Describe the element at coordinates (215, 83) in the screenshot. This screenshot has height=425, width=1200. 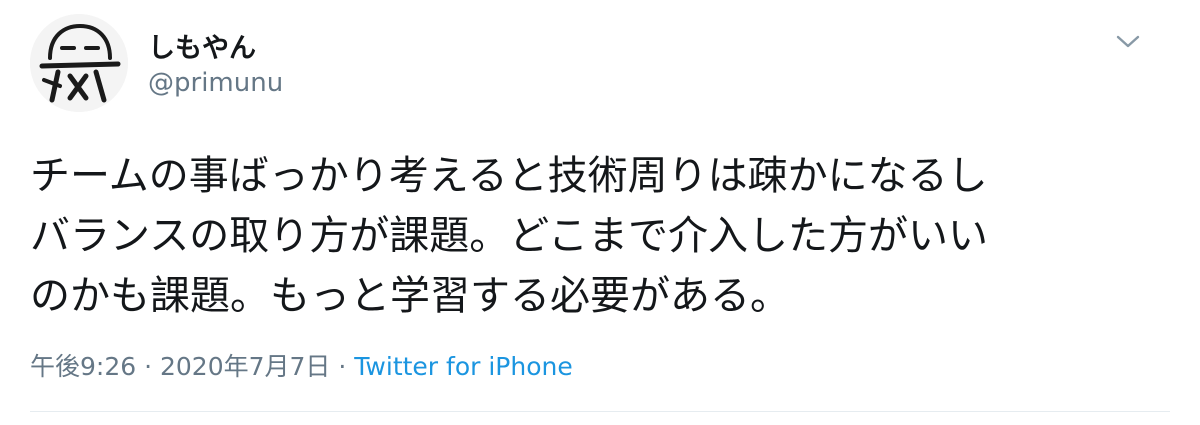
I see `author-handle: @primunu` at that location.